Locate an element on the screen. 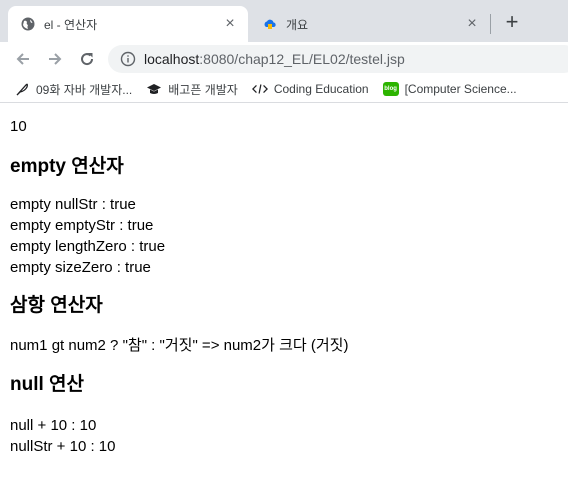  browser-toolbar: localhost:8080/chap12_EL/EL02/testel.jsp is located at coordinates (284, 59).